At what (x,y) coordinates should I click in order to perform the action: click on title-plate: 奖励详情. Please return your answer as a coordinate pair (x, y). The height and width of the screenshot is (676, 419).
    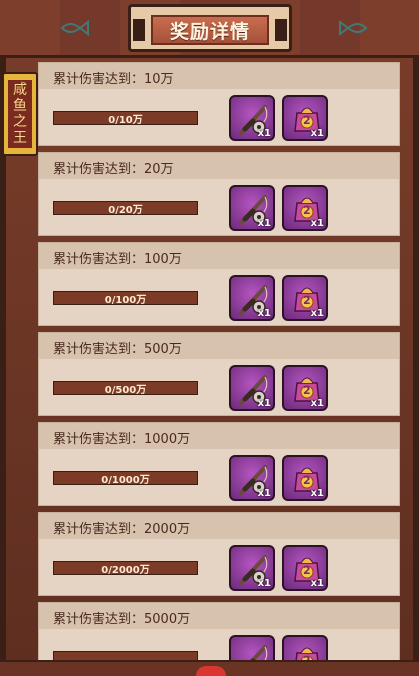
    Looking at the image, I should click on (210, 28).